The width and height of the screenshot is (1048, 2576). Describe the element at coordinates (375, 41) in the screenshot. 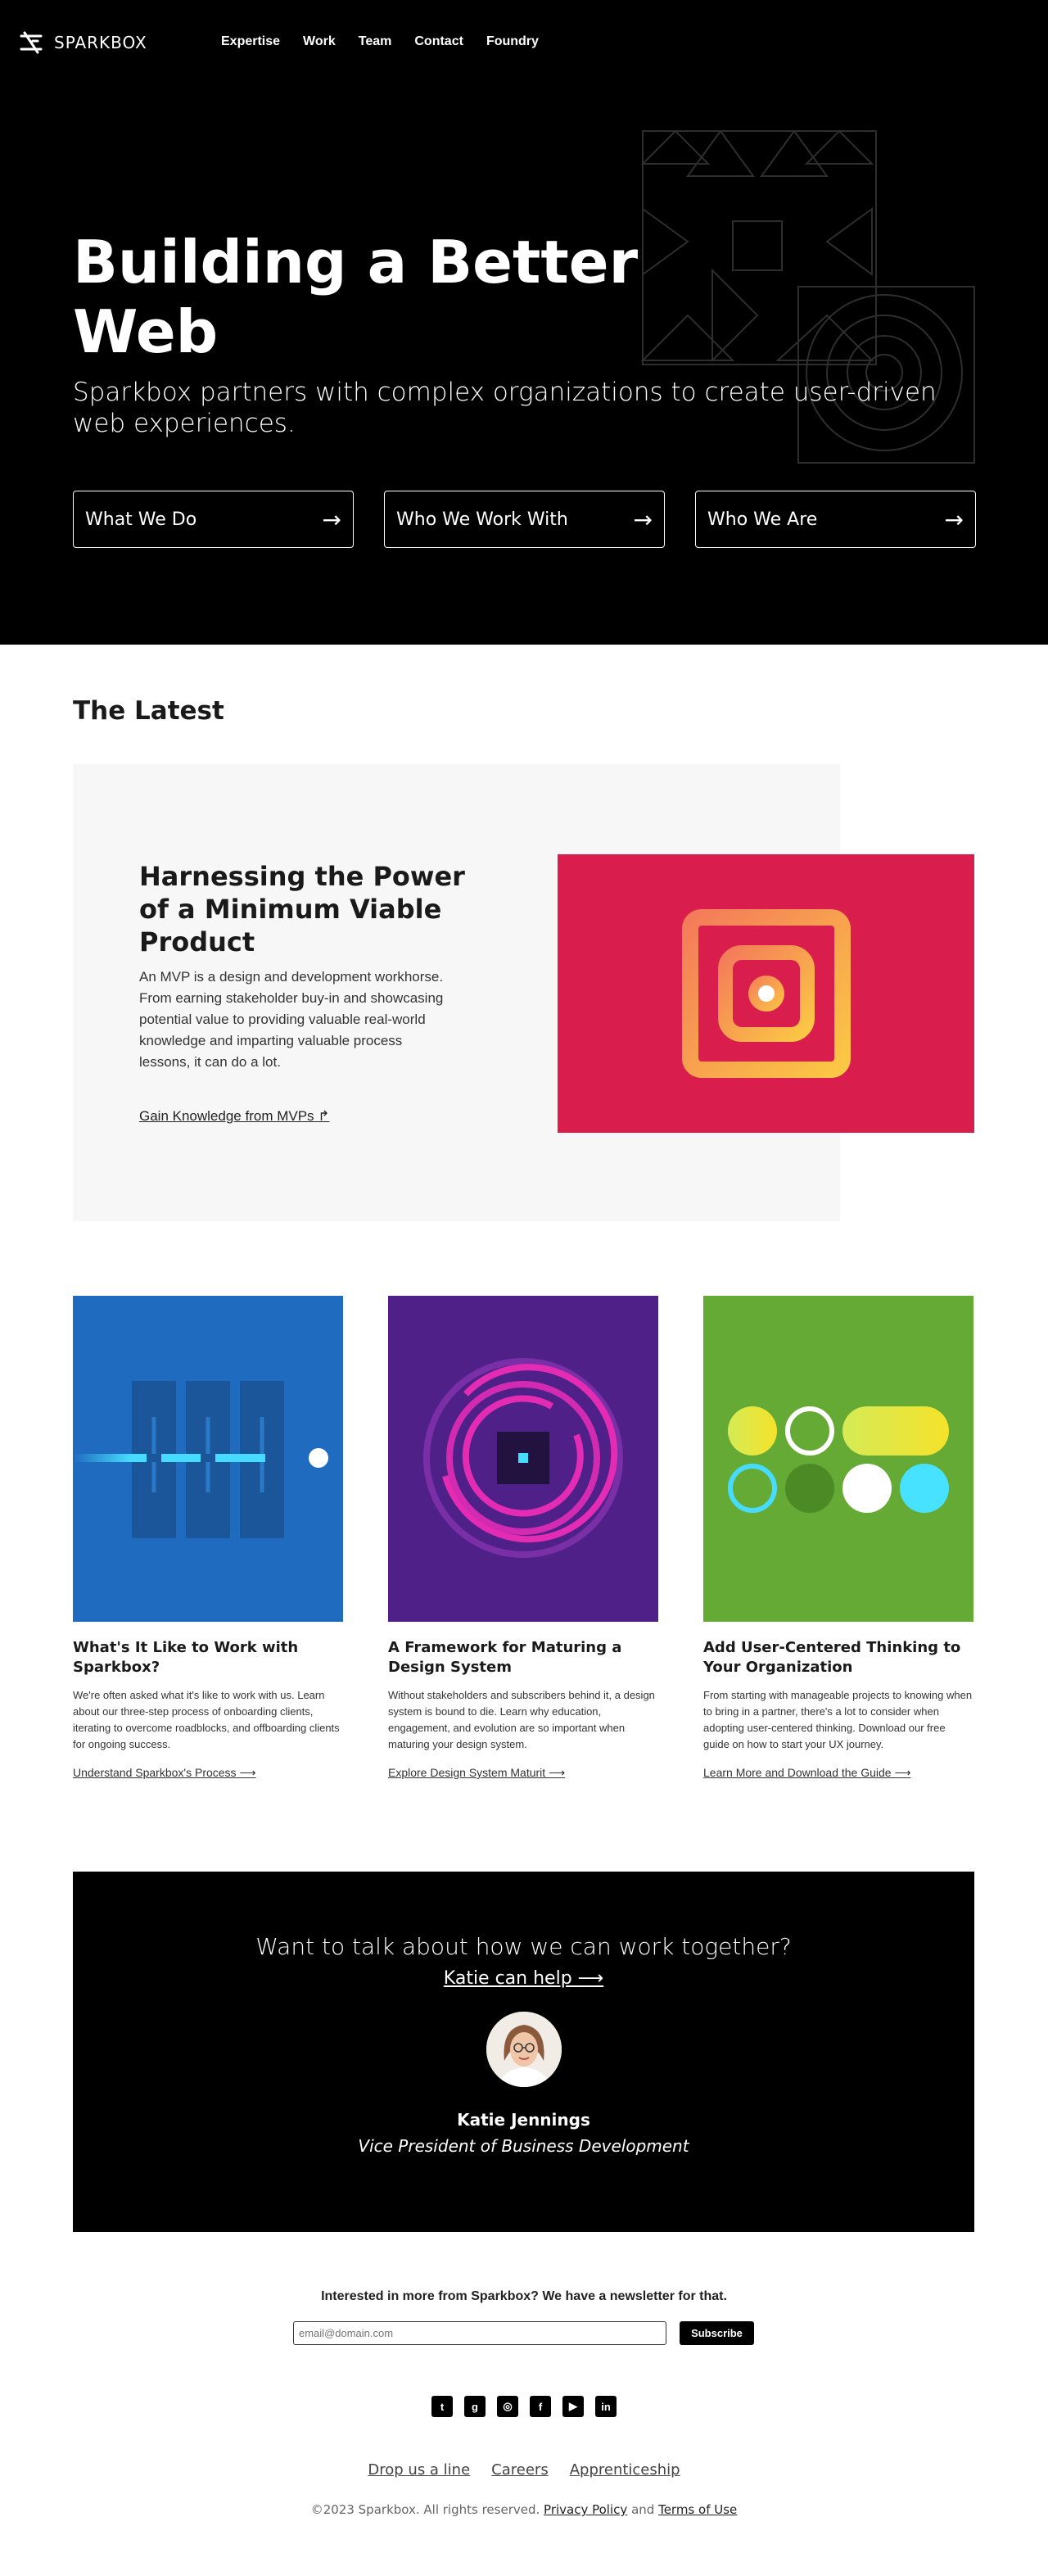

I see `nav-item-team: Team` at that location.